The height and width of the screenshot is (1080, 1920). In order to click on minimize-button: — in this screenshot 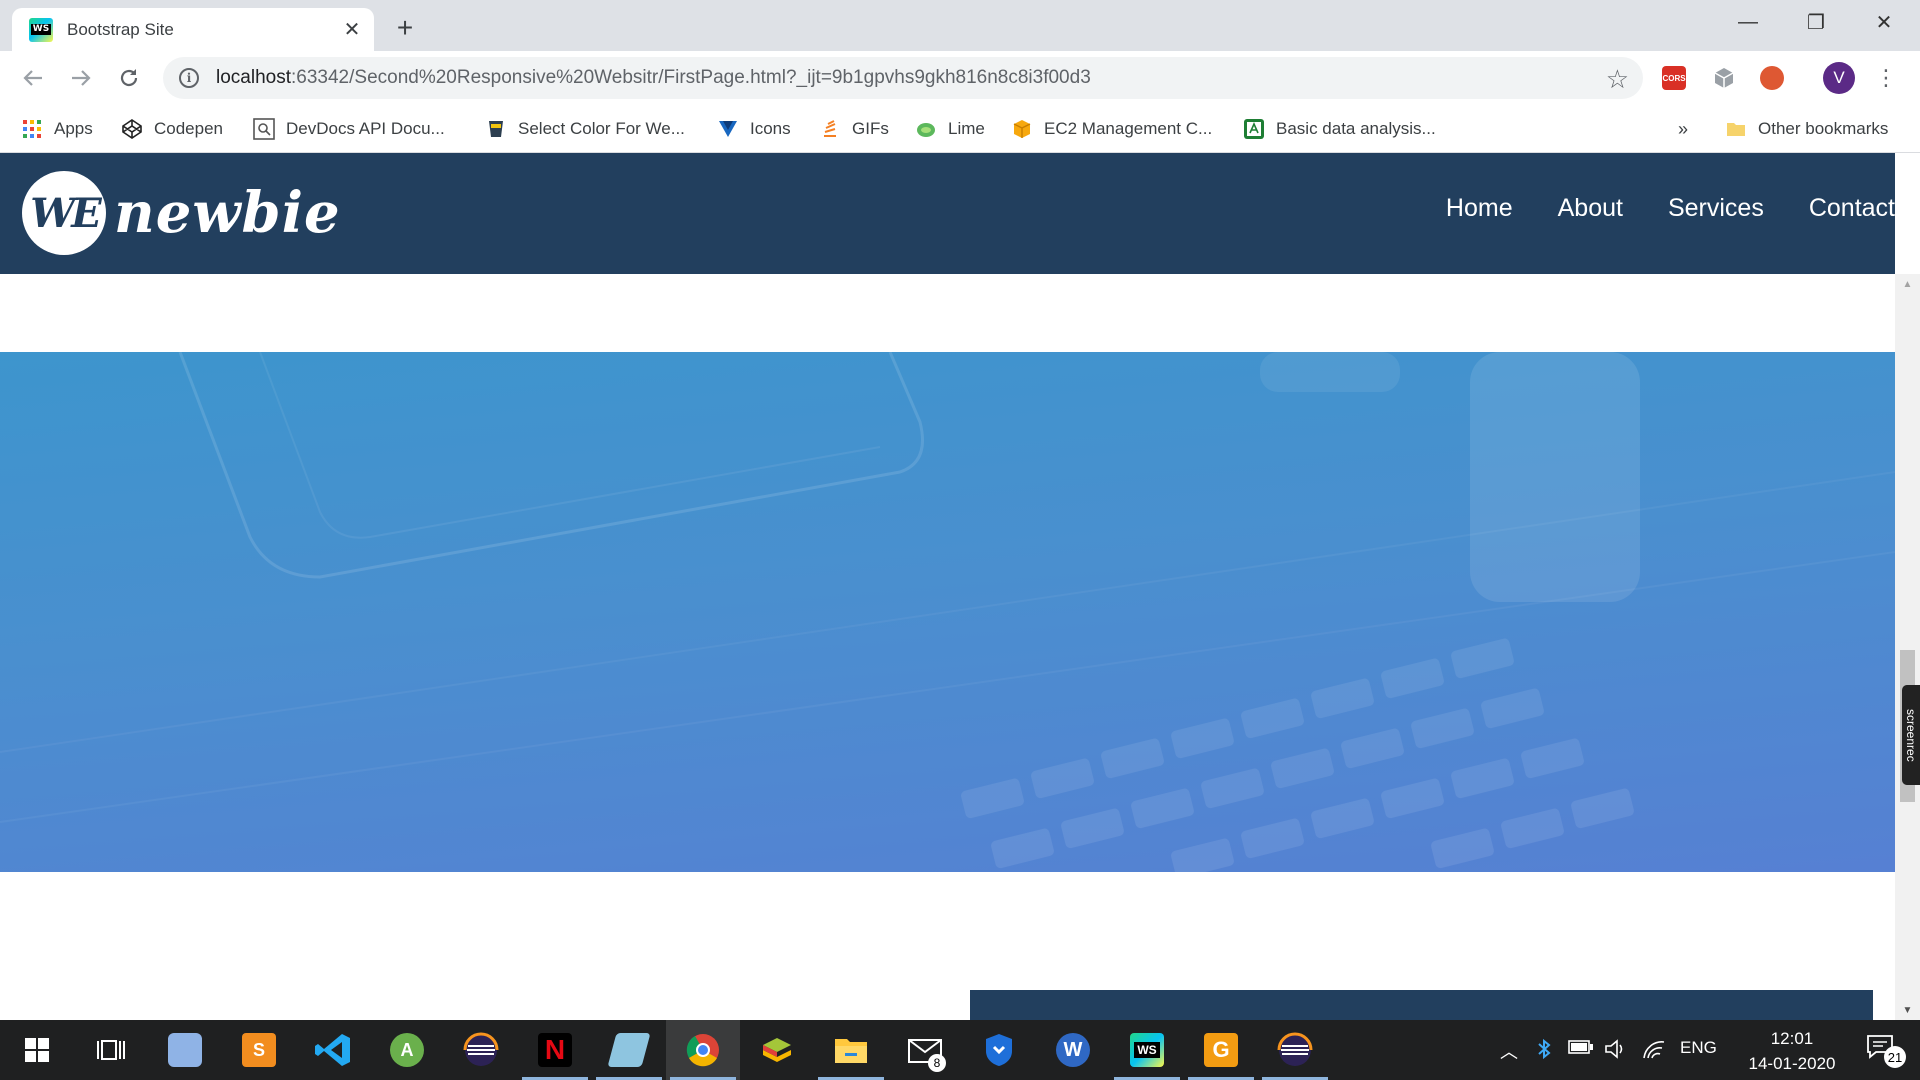, I will do `click(1748, 22)`.